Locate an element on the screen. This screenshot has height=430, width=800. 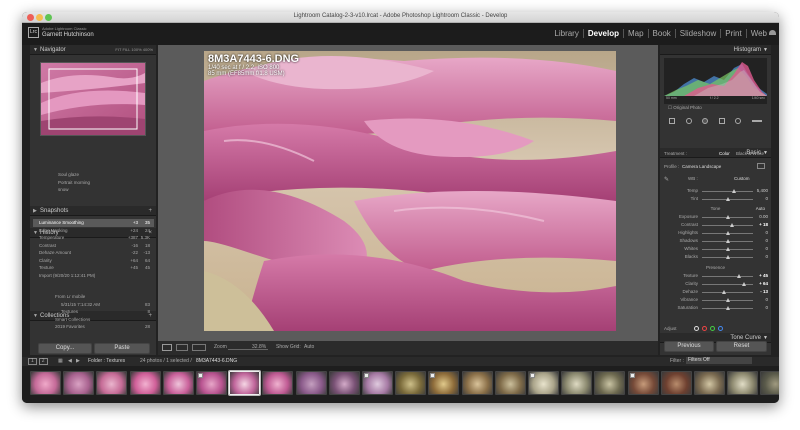
curve-green-icon is located at coordinates (712, 328).